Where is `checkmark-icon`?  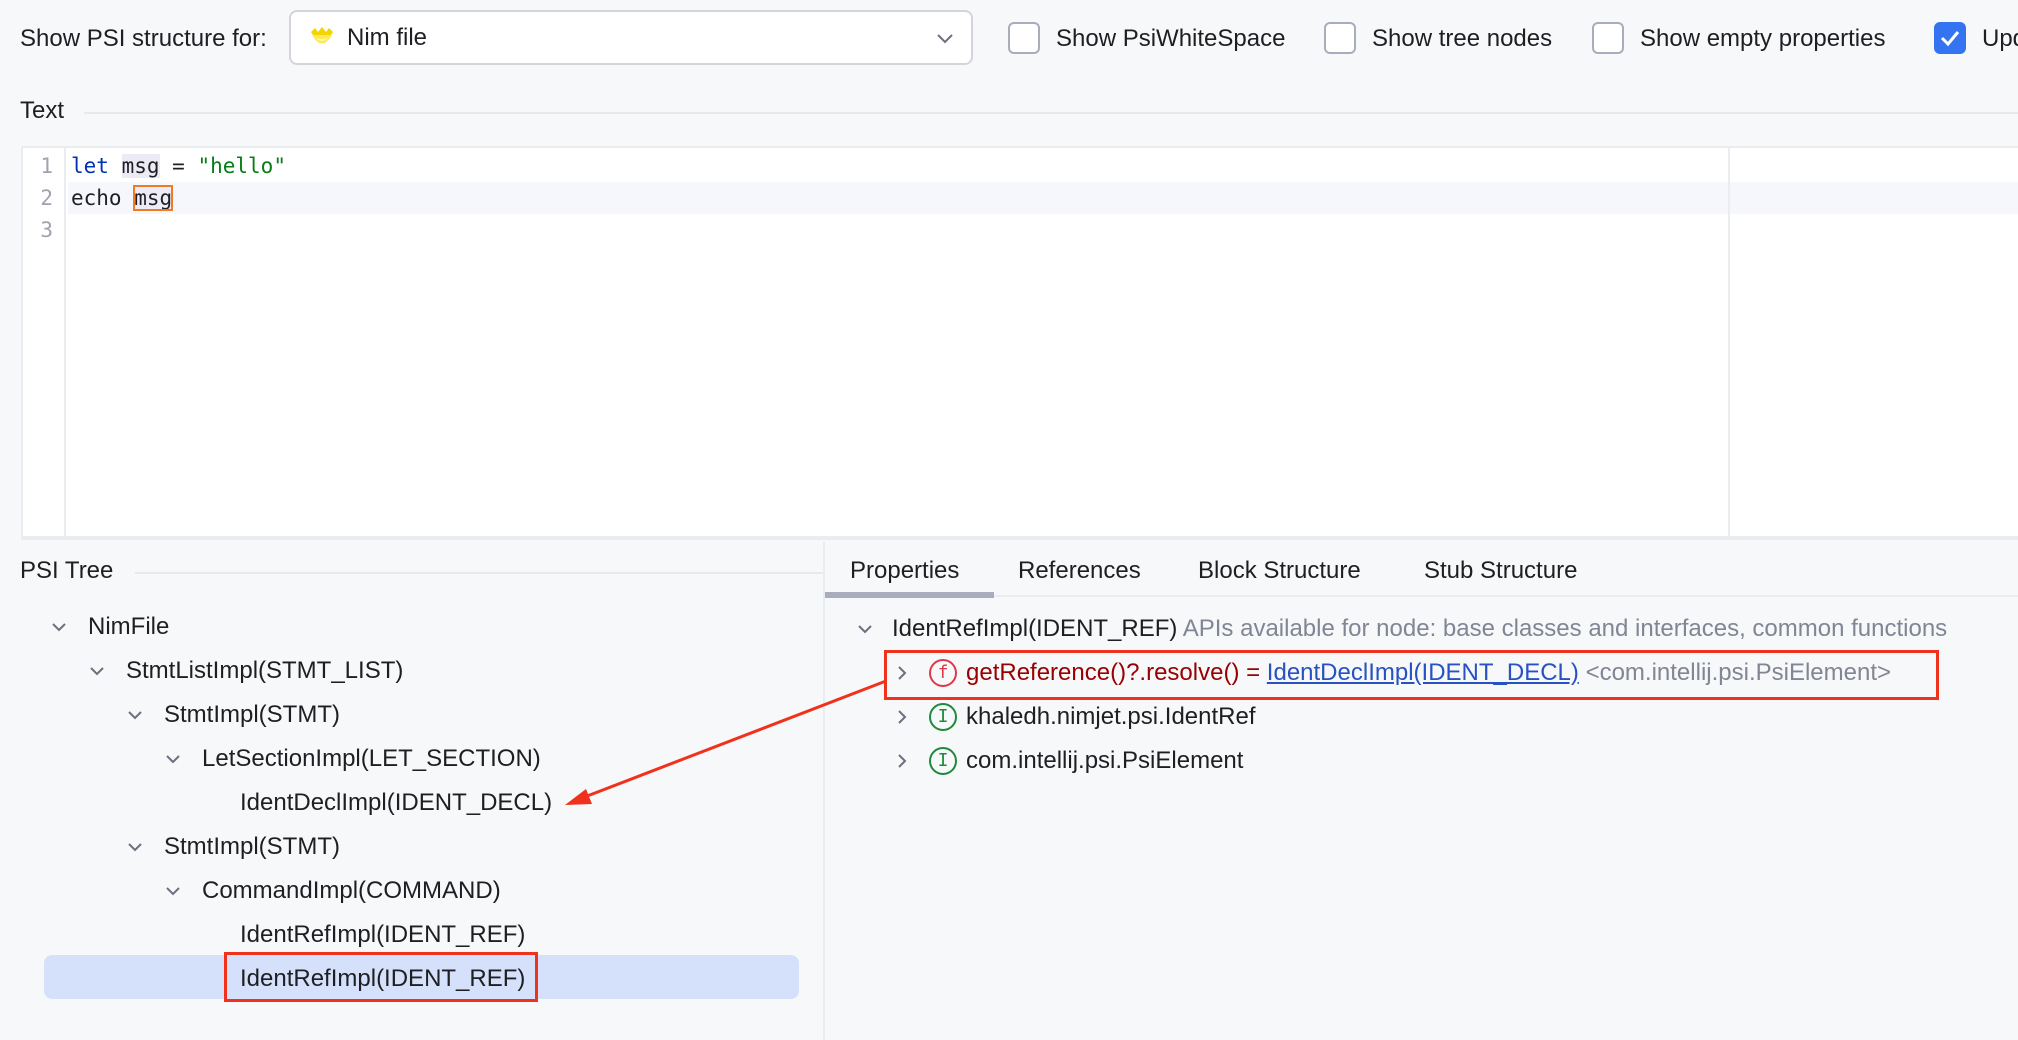
checkmark-icon is located at coordinates (1950, 39).